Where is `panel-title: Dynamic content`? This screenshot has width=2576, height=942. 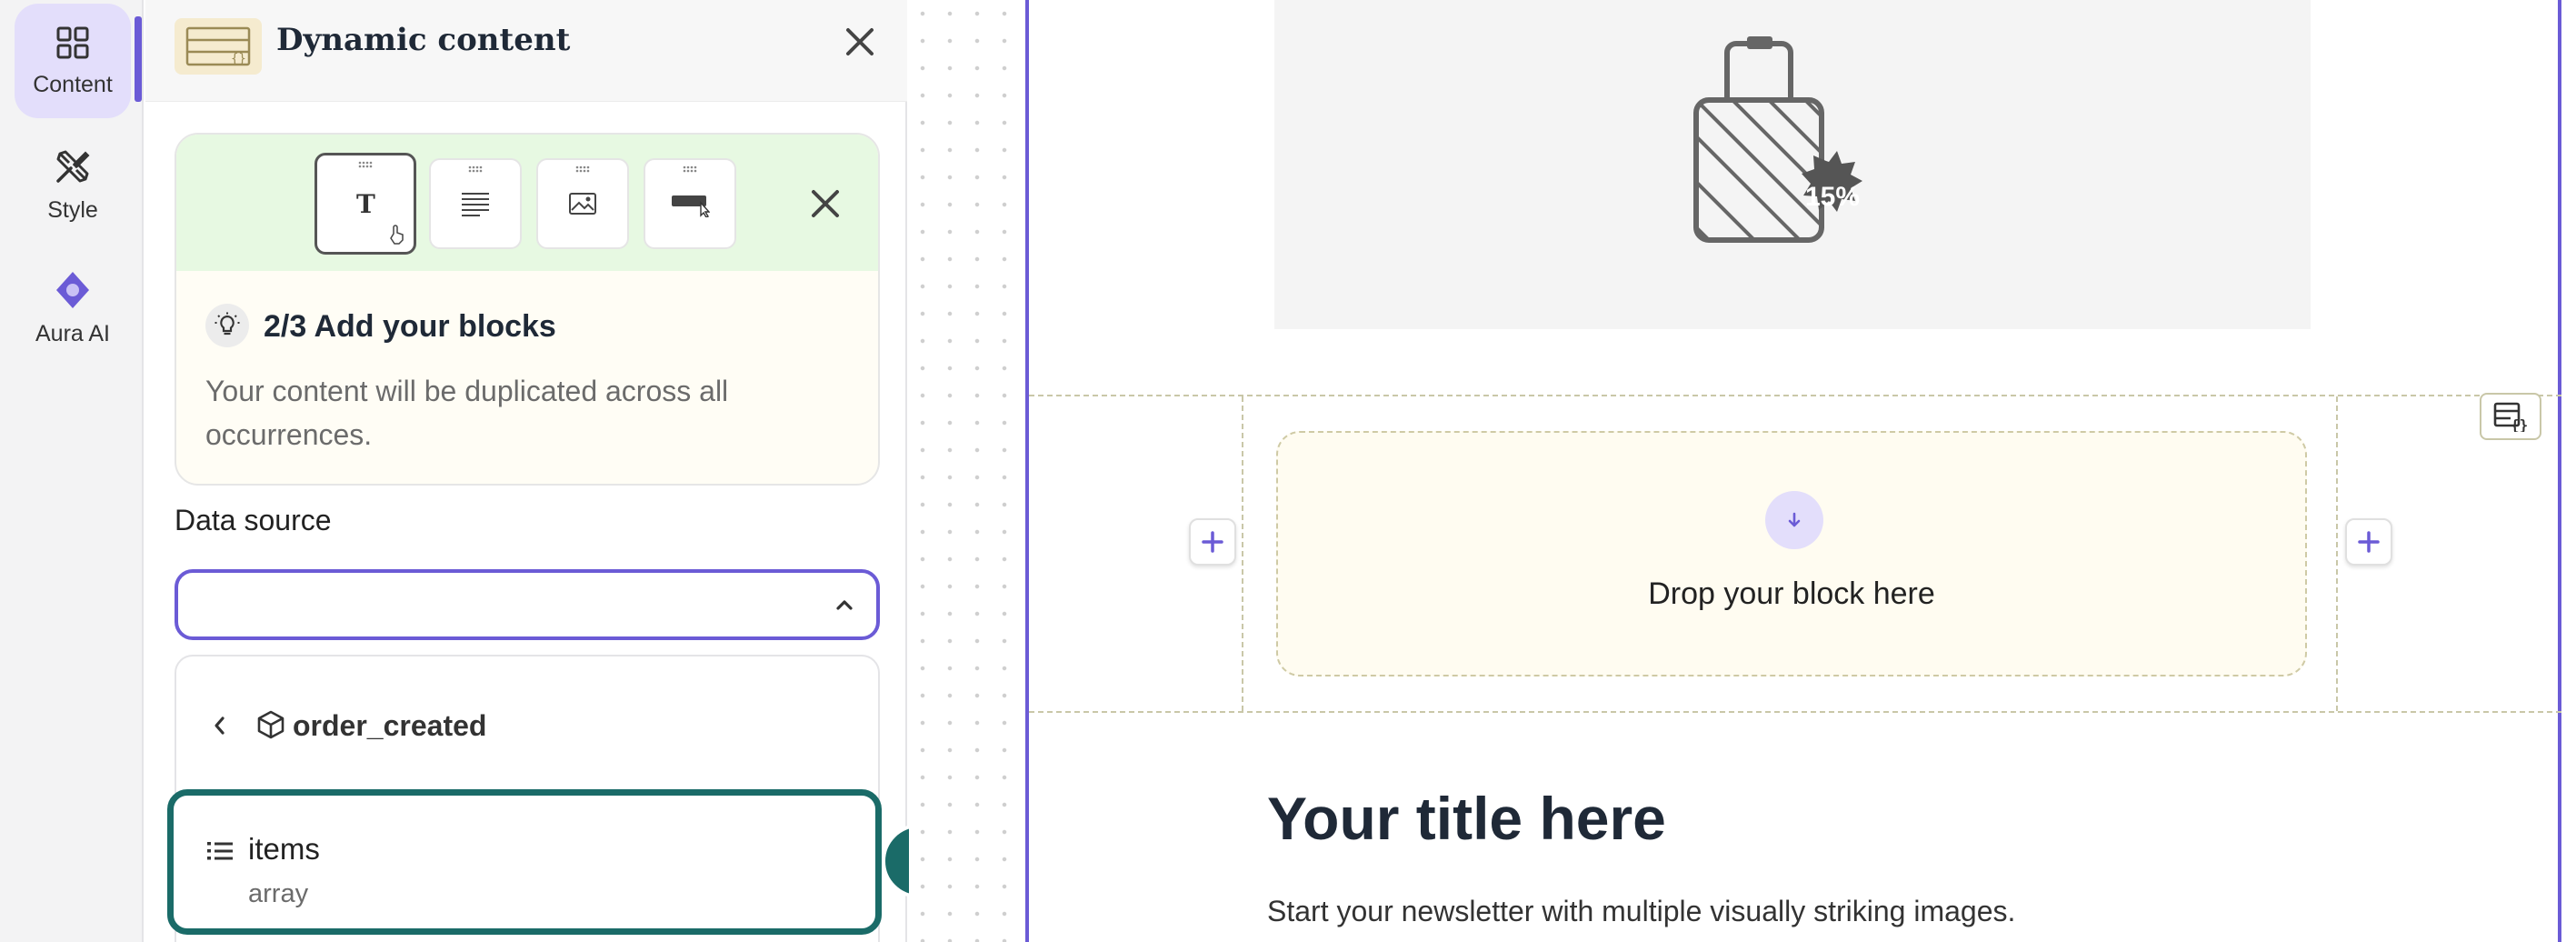
panel-title: Dynamic content is located at coordinates (423, 40).